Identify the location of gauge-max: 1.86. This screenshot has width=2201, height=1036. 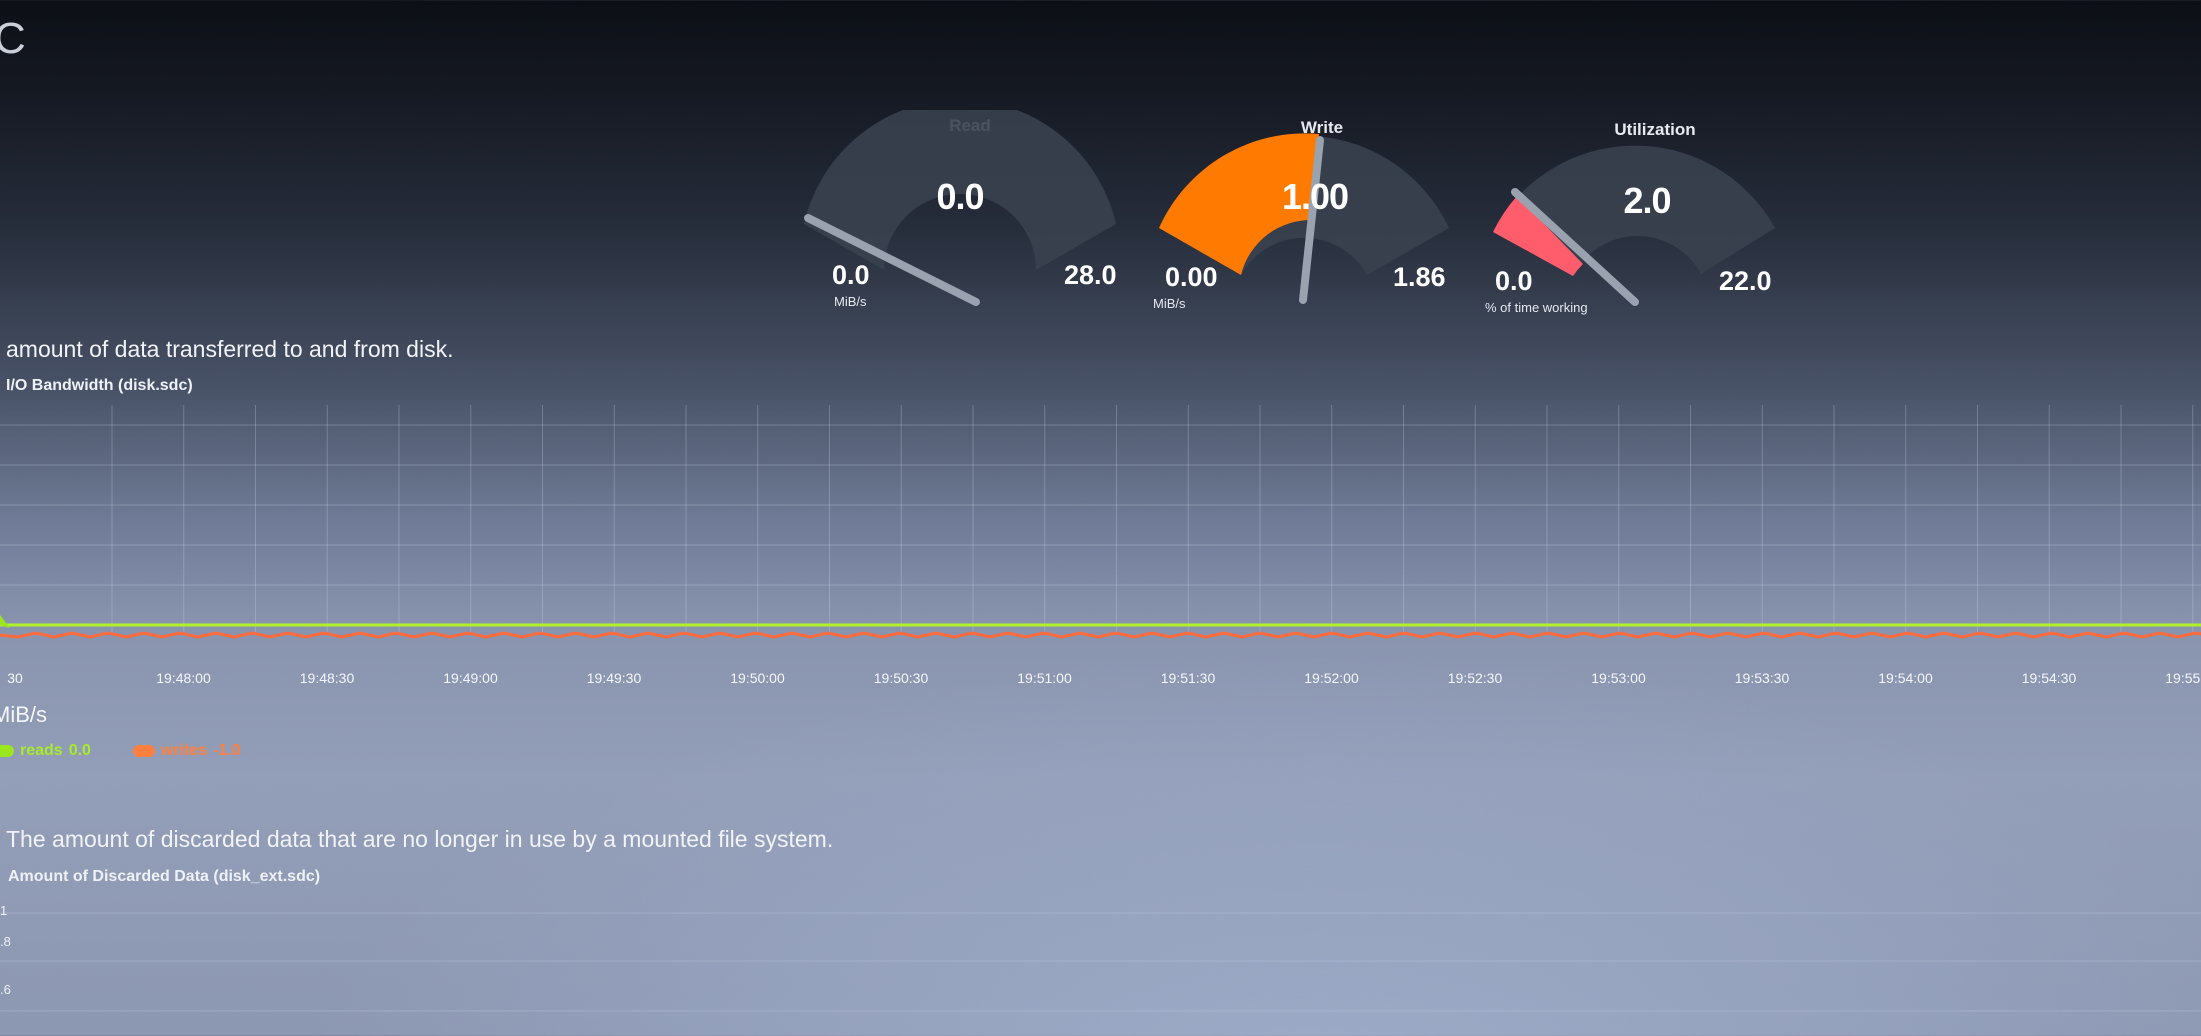
(1419, 277).